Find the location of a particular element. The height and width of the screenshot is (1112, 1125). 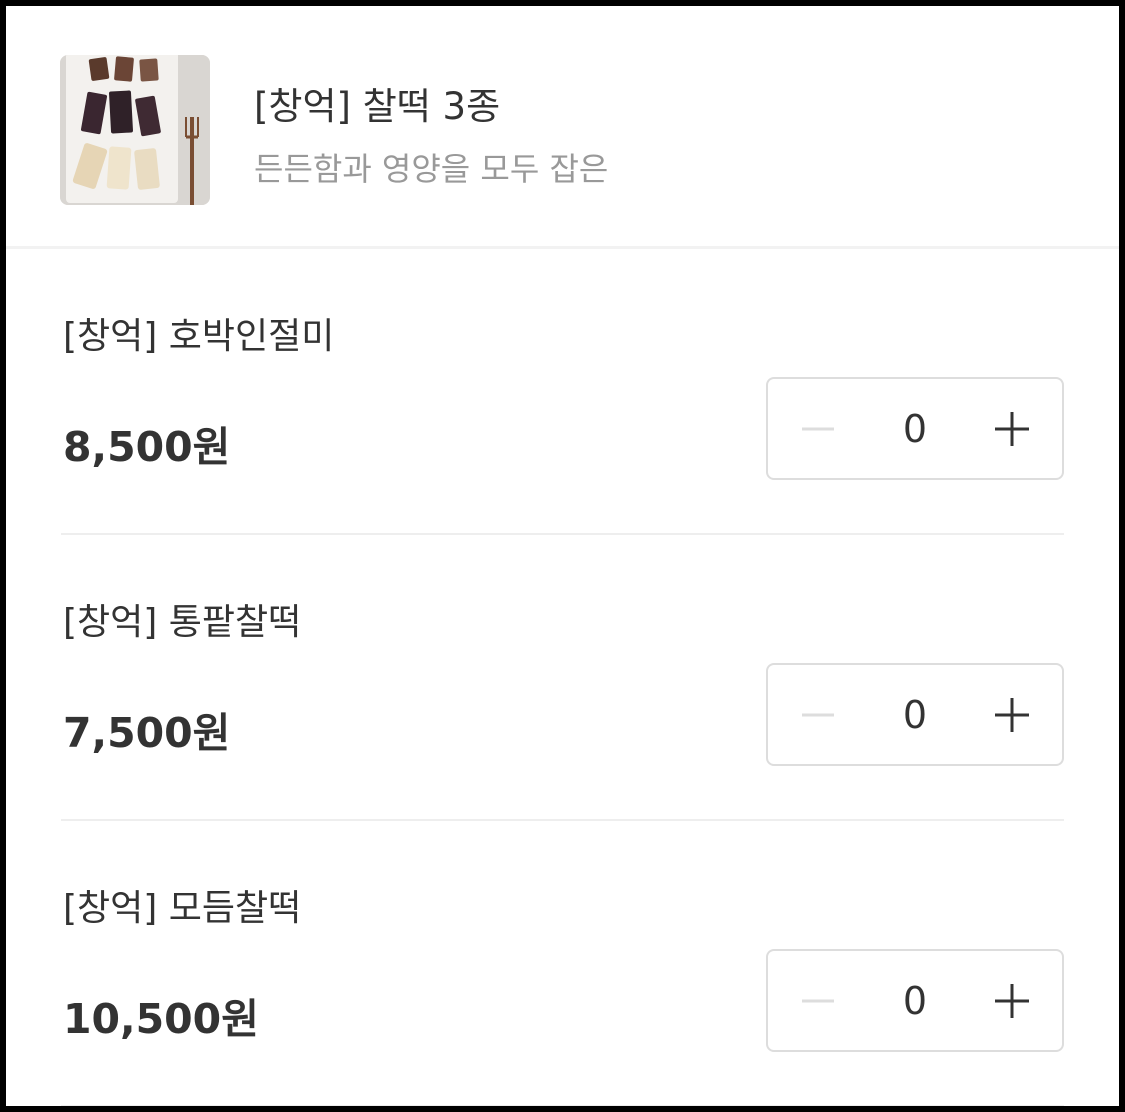

option-name: [창억] 통팥찰떡 is located at coordinates (182, 622).